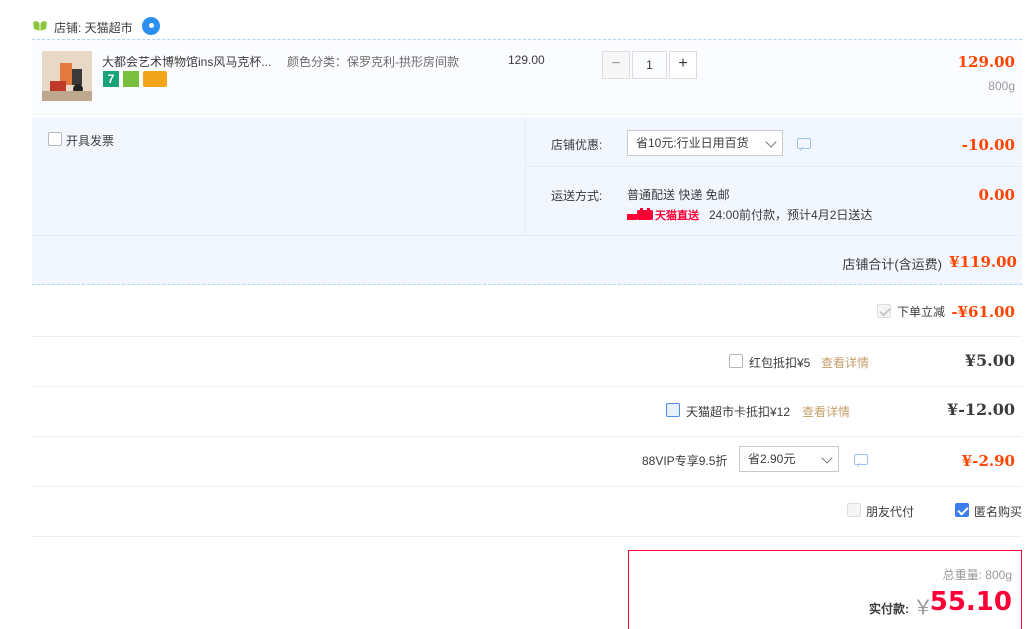  What do you see at coordinates (996, 195) in the screenshot?
I see `shipping-amount: 0.00` at bounding box center [996, 195].